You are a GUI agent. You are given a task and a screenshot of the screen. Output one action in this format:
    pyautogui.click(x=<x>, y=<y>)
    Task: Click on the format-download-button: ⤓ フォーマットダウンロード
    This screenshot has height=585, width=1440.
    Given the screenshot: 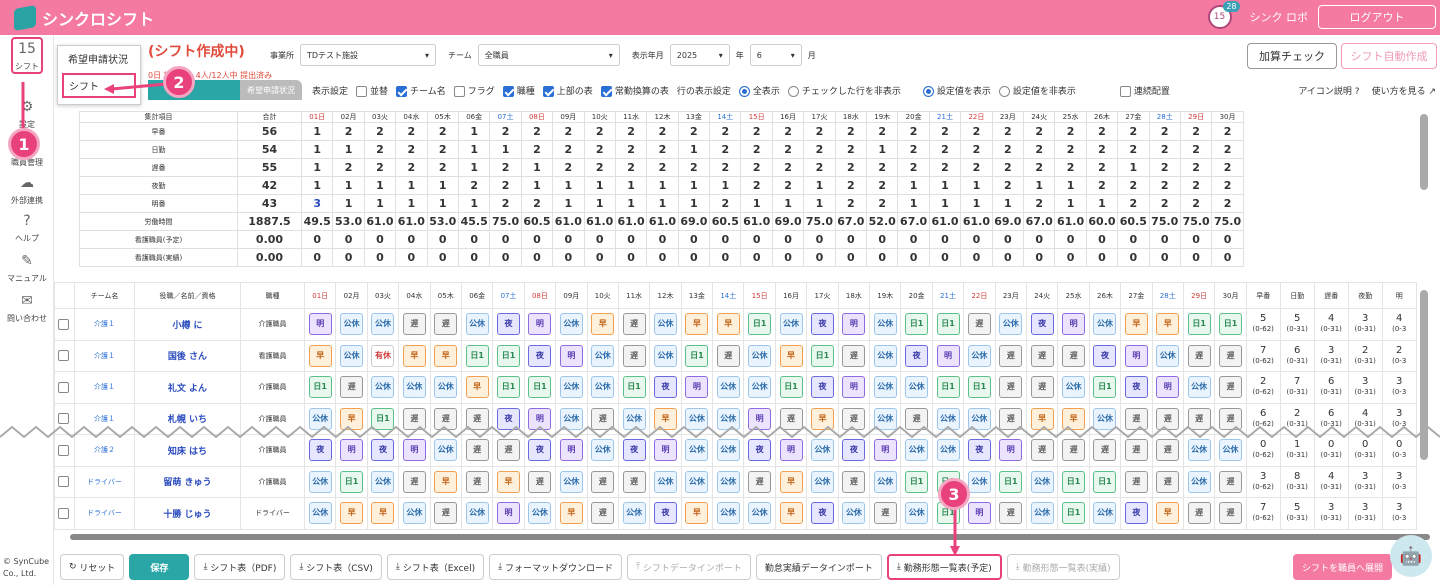 What is the action you would take?
    pyautogui.click(x=555, y=567)
    